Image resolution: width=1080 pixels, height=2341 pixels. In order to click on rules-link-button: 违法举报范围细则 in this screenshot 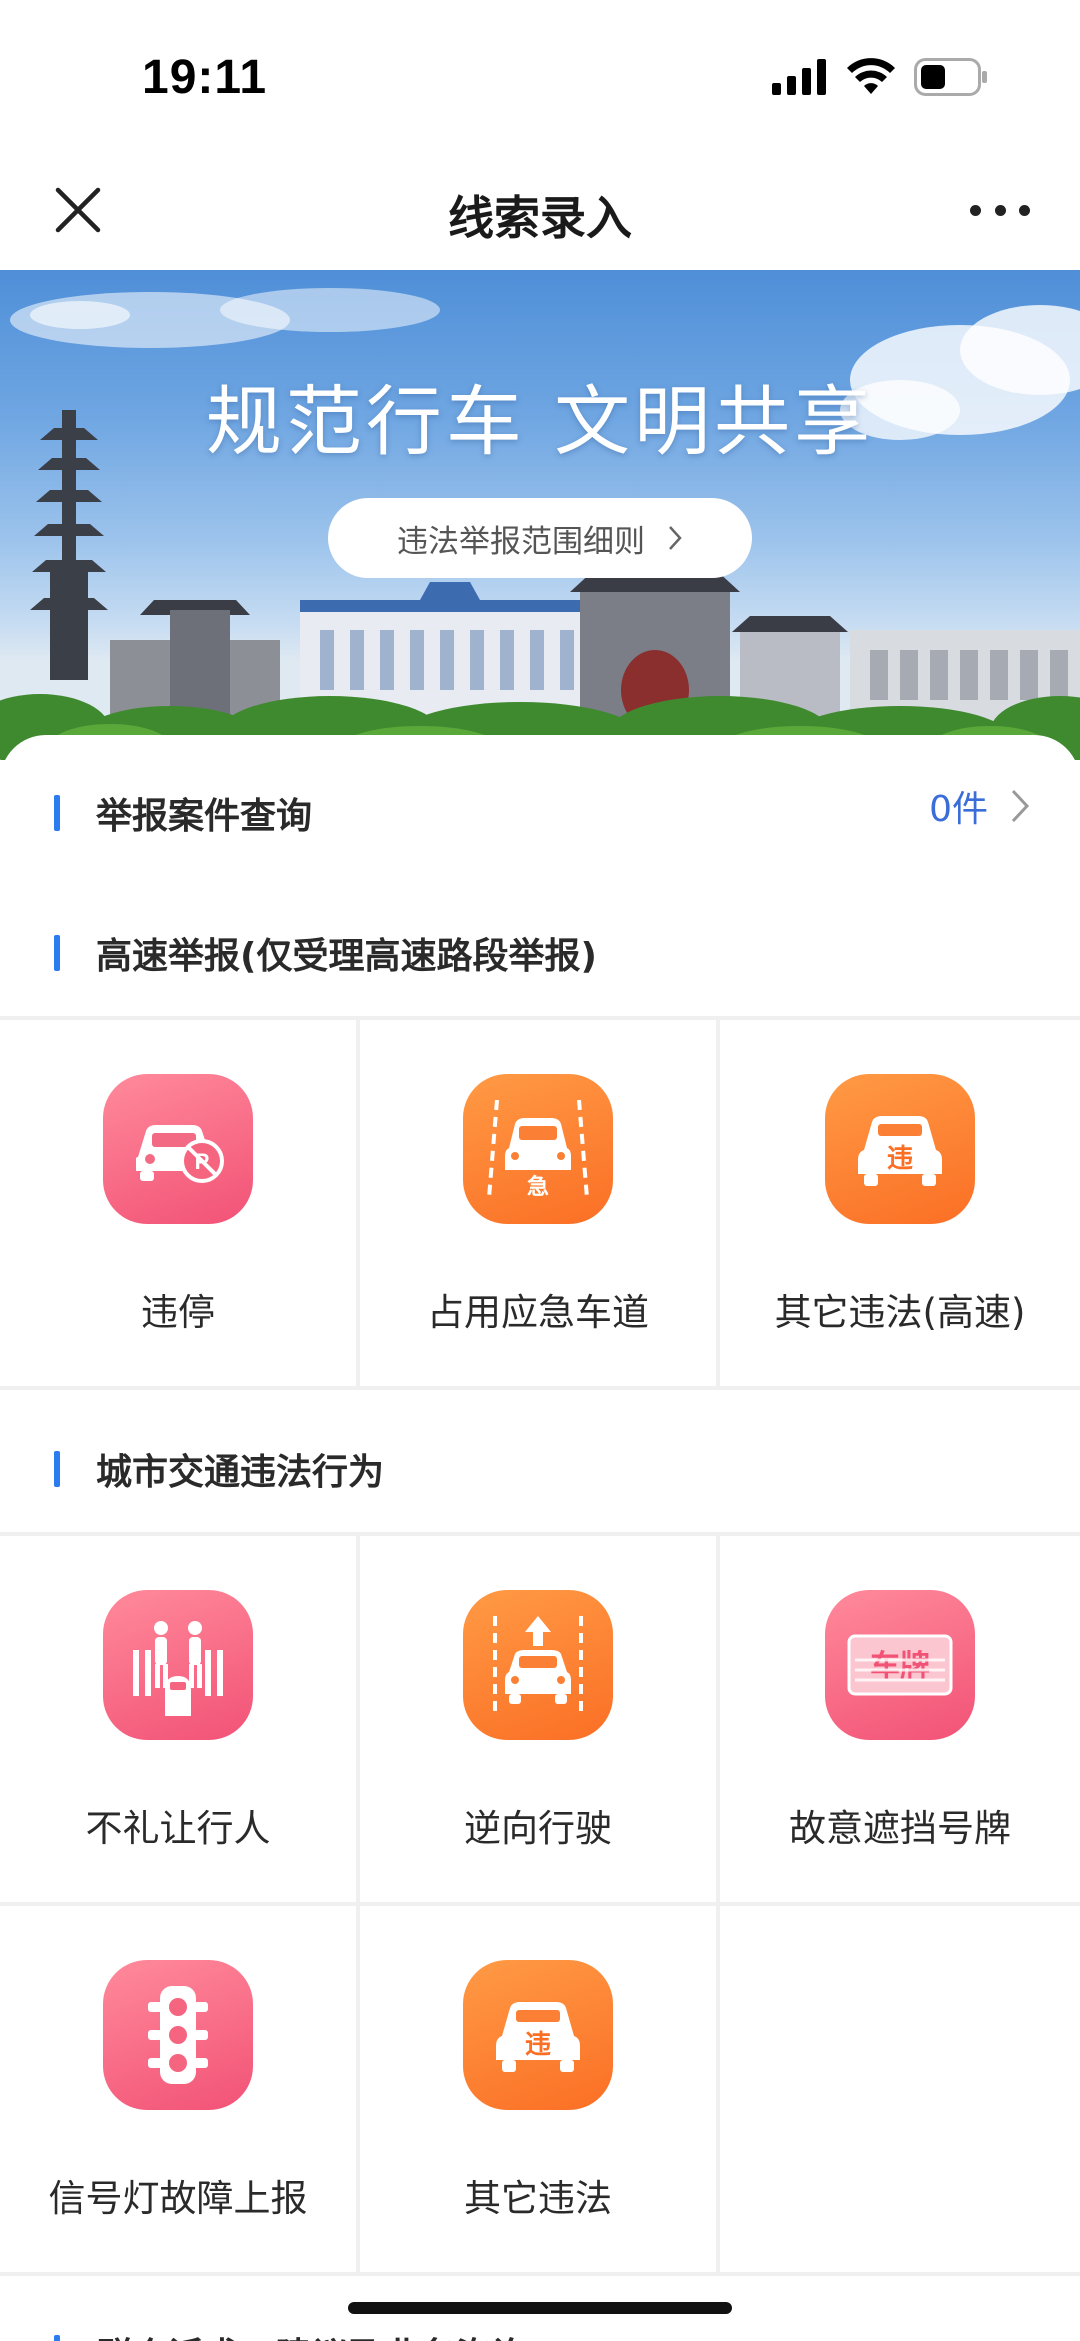, I will do `click(540, 538)`.